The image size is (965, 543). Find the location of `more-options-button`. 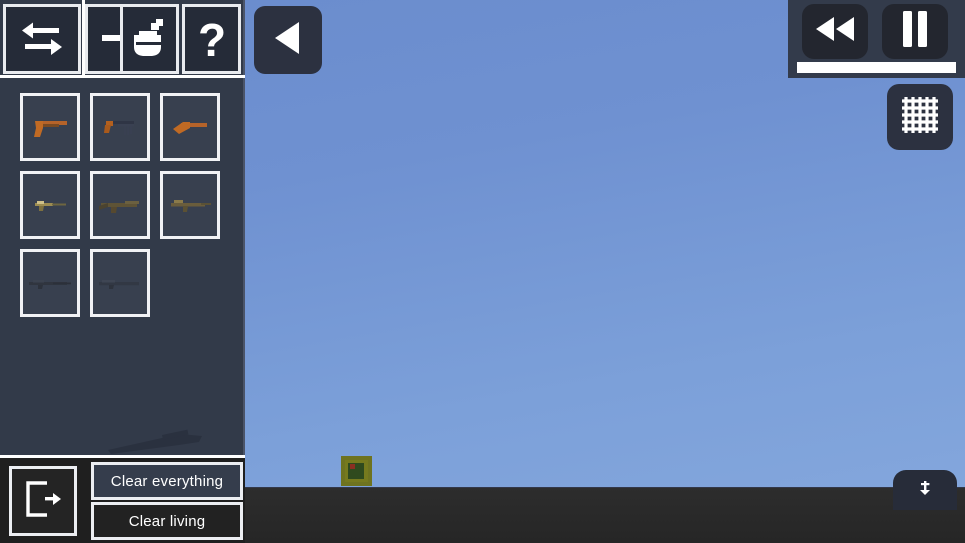

more-options-button is located at coordinates (925, 490).